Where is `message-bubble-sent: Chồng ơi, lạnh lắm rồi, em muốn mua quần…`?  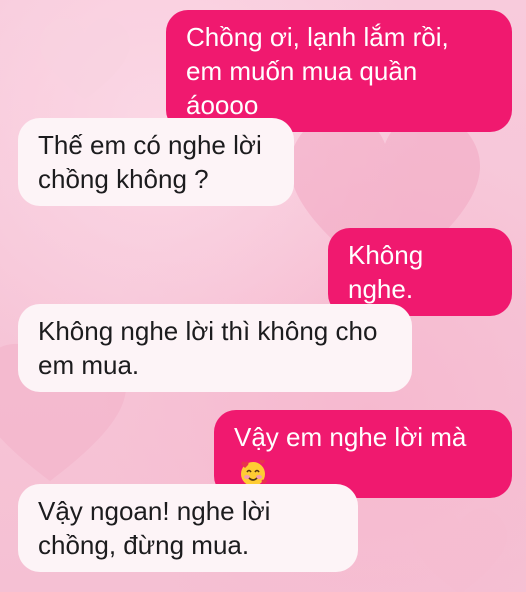 message-bubble-sent: Chồng ơi, lạnh lắm rồi, em muốn mua quần… is located at coordinates (339, 71).